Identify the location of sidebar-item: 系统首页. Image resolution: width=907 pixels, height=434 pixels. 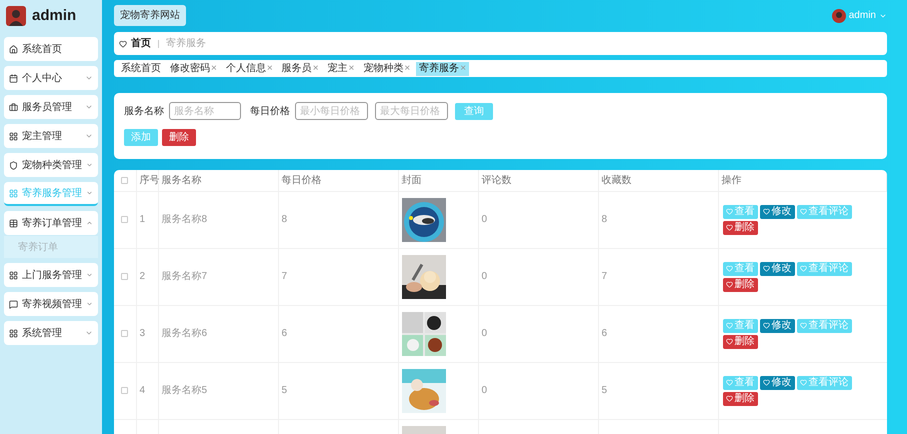
(51, 49).